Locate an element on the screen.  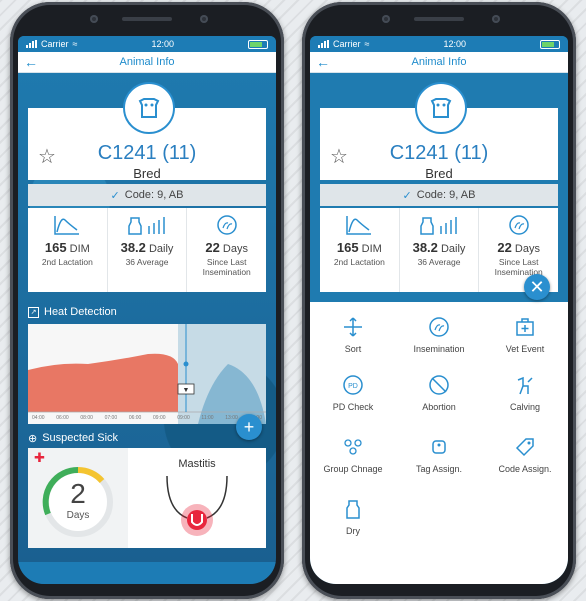
action-insemination-label: Insemination is located at coordinates (439, 349).